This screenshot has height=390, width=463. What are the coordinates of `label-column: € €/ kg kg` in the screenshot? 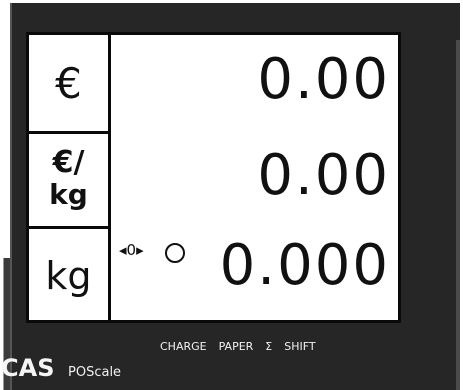 It's located at (70, 177).